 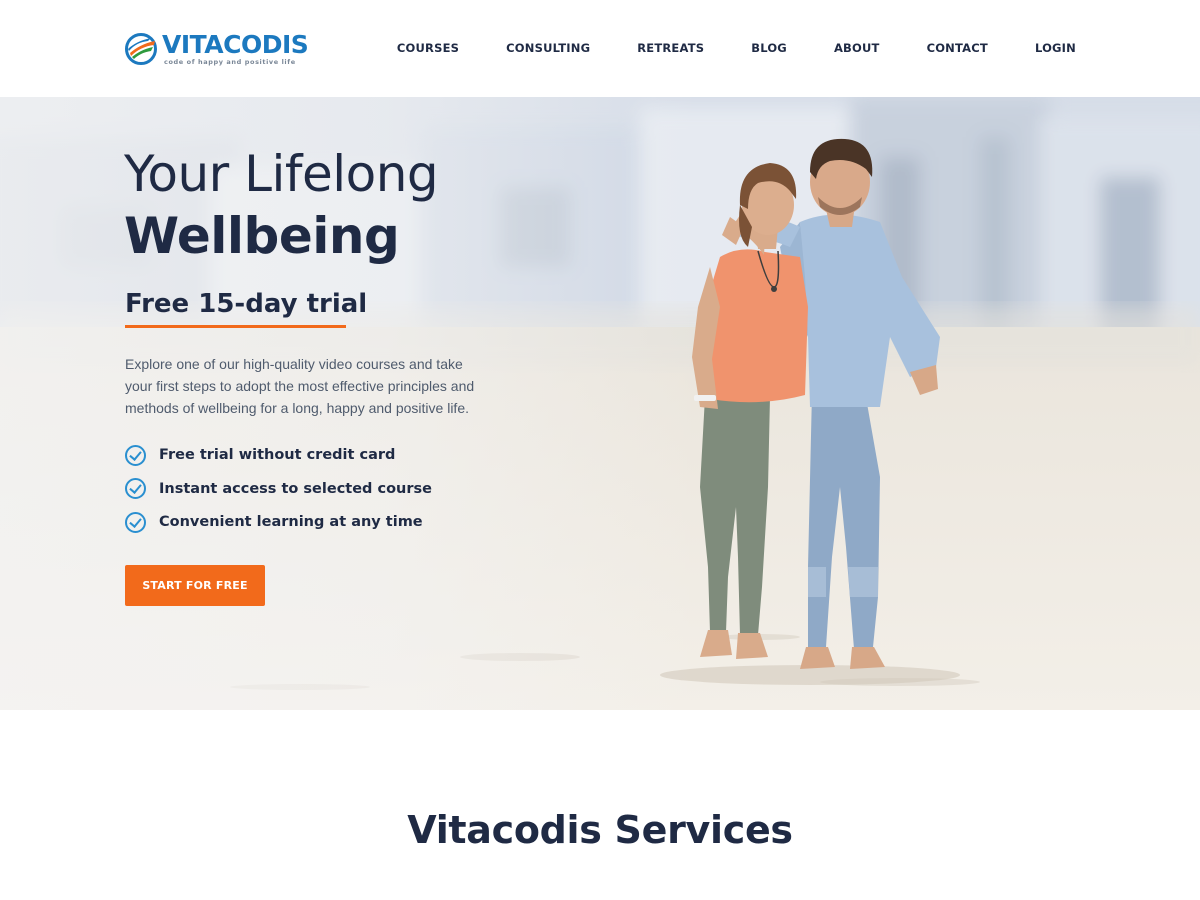 I want to click on hero-subtitle: Free 15-day trial, so click(x=246, y=304).